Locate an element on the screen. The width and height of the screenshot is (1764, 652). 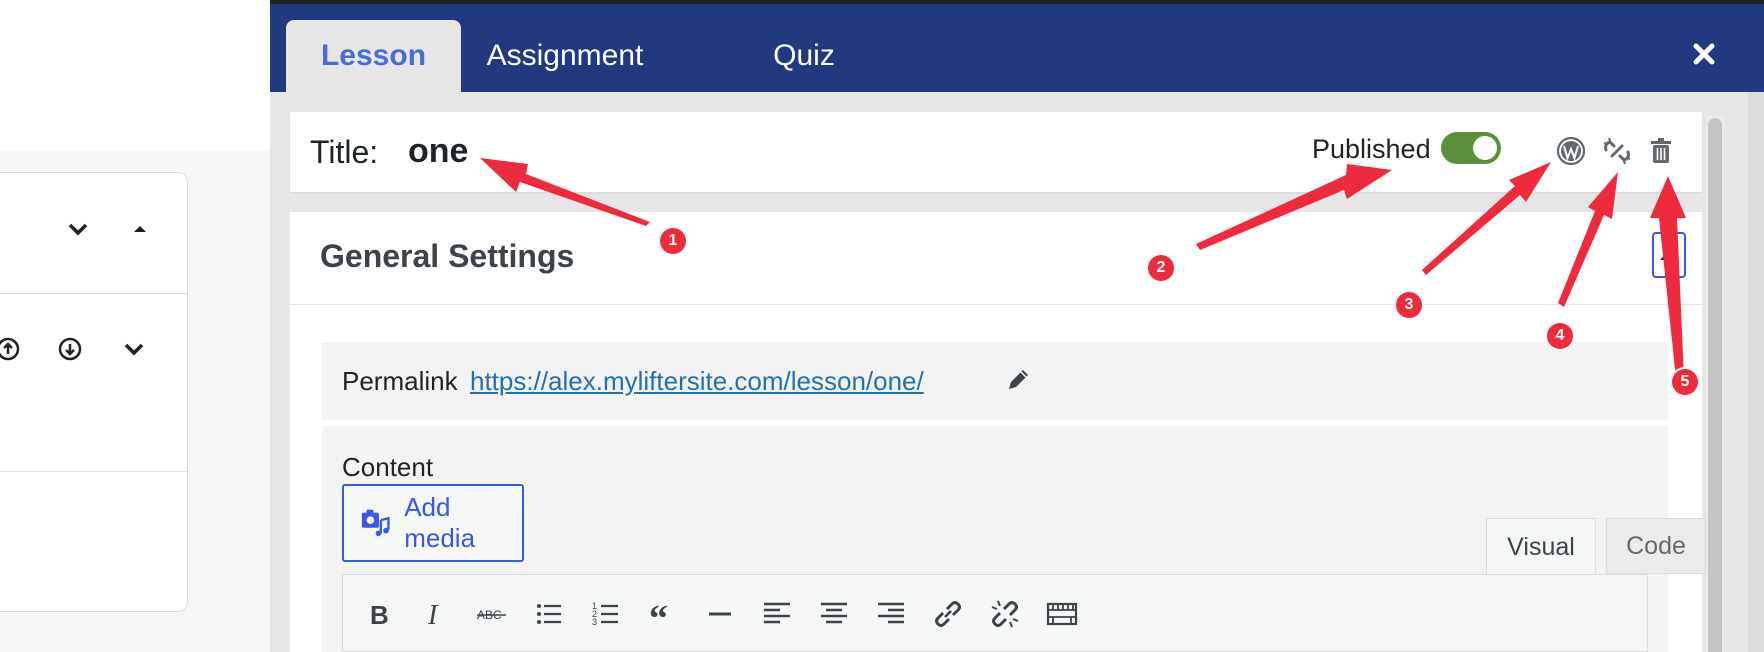
media-icon is located at coordinates (375, 523).